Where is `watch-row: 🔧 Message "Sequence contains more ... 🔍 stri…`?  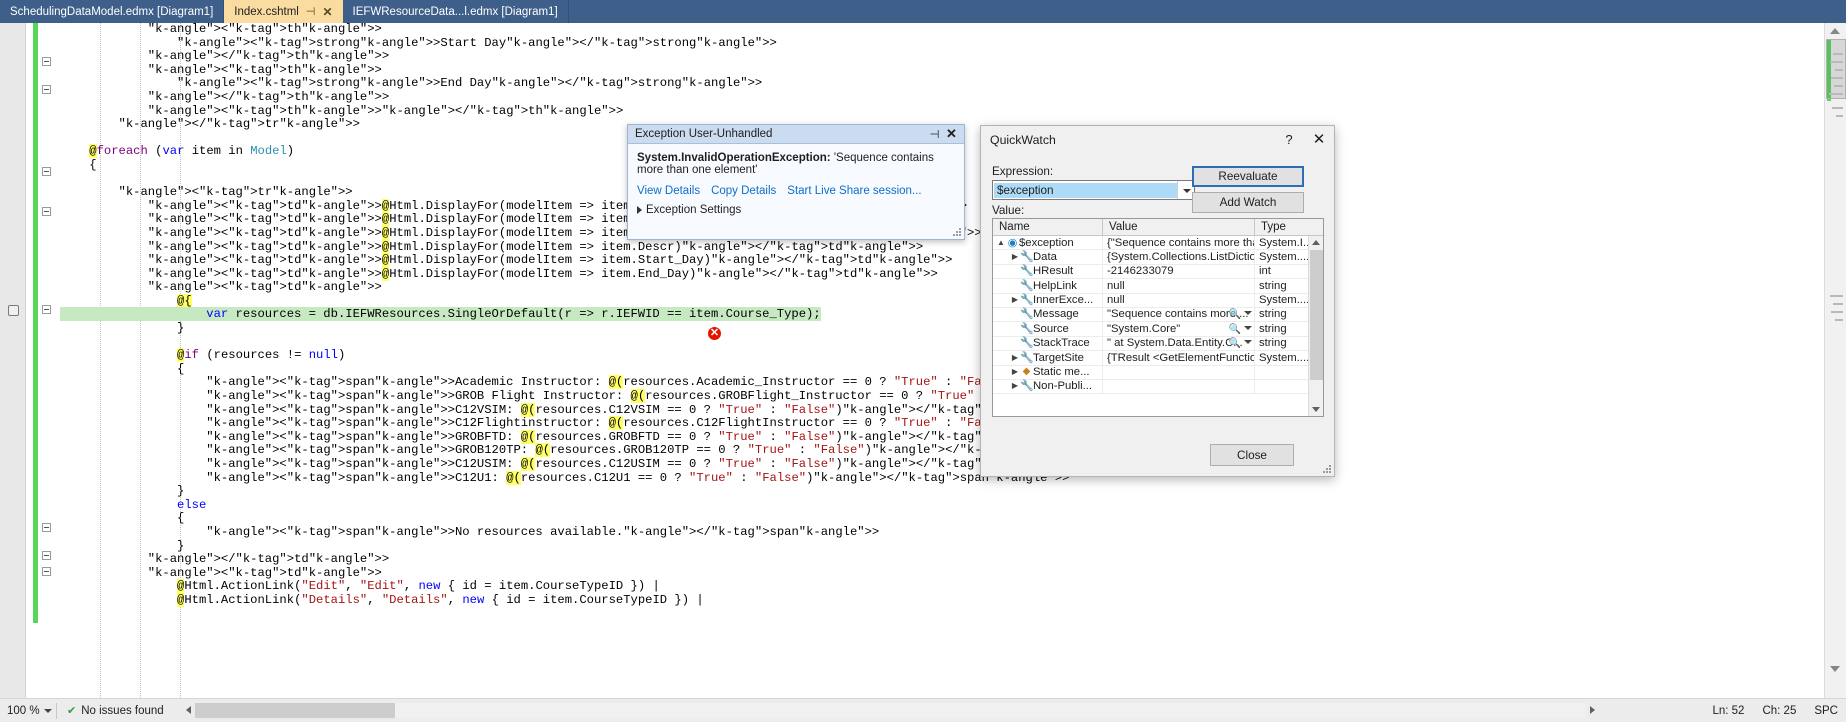
watch-row: 🔧 Message "Sequence contains more ... 🔍 stri… is located at coordinates (1158, 315).